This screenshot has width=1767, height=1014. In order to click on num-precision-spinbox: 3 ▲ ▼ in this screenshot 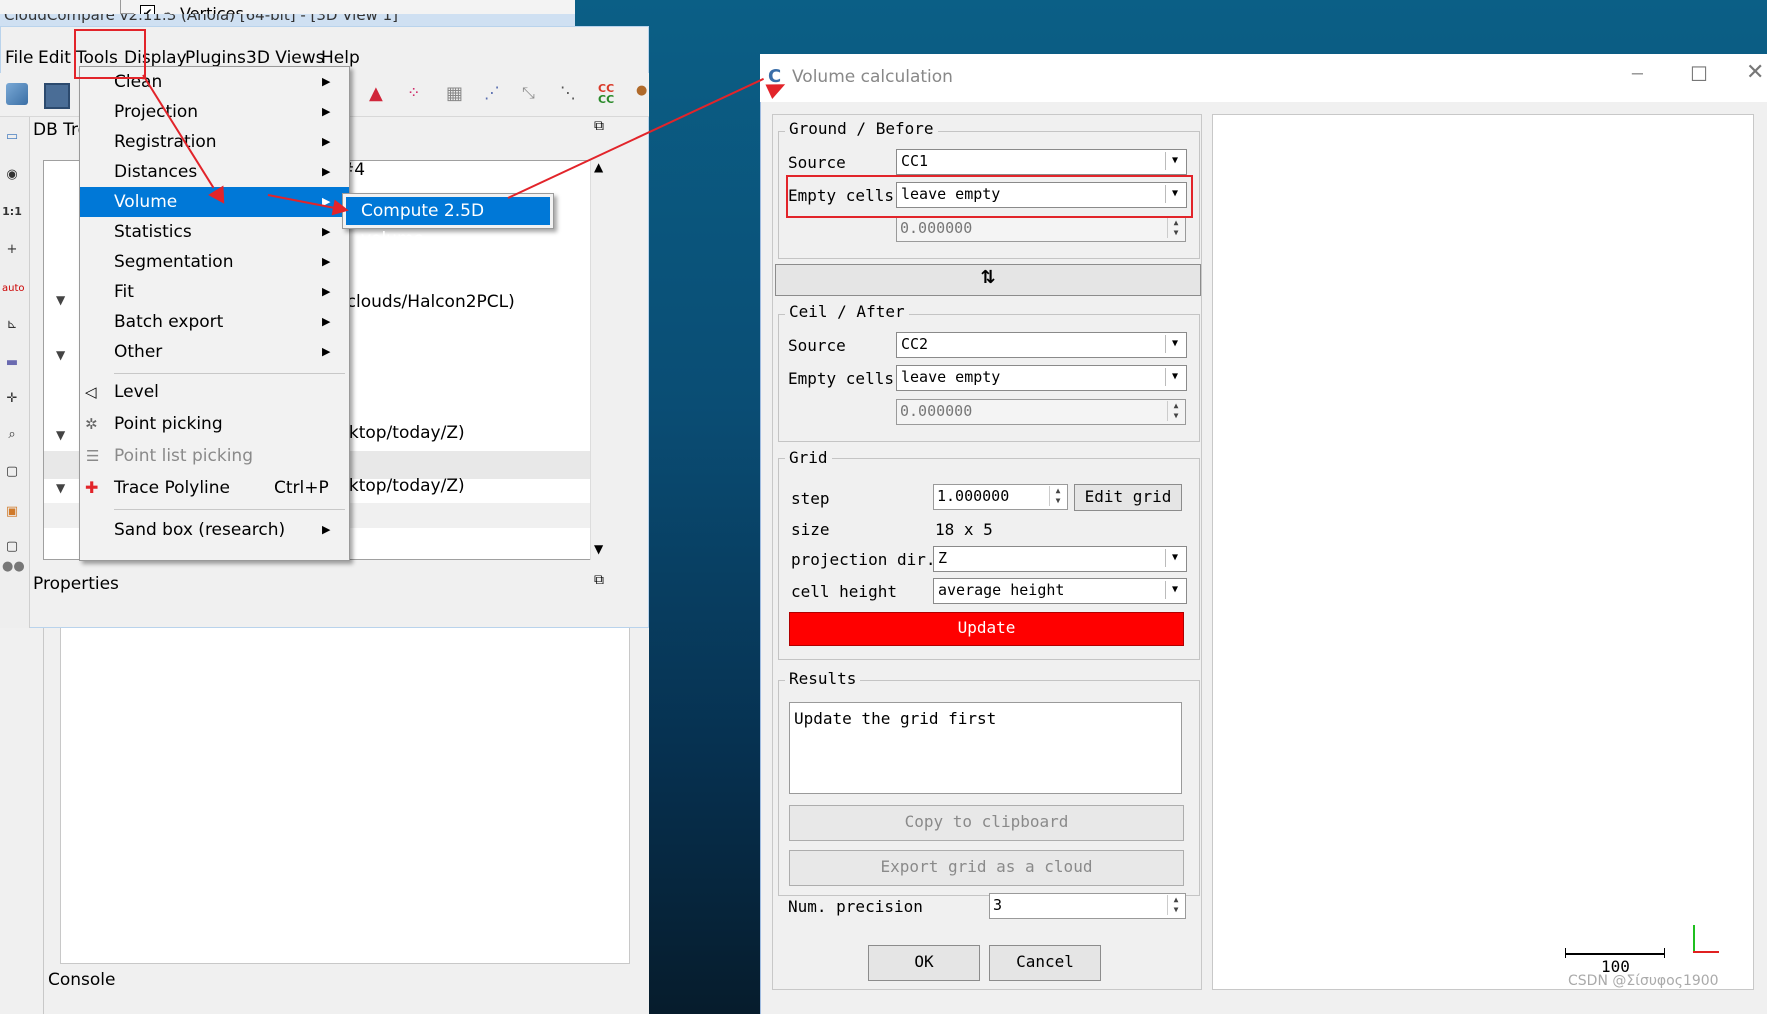, I will do `click(1087, 906)`.